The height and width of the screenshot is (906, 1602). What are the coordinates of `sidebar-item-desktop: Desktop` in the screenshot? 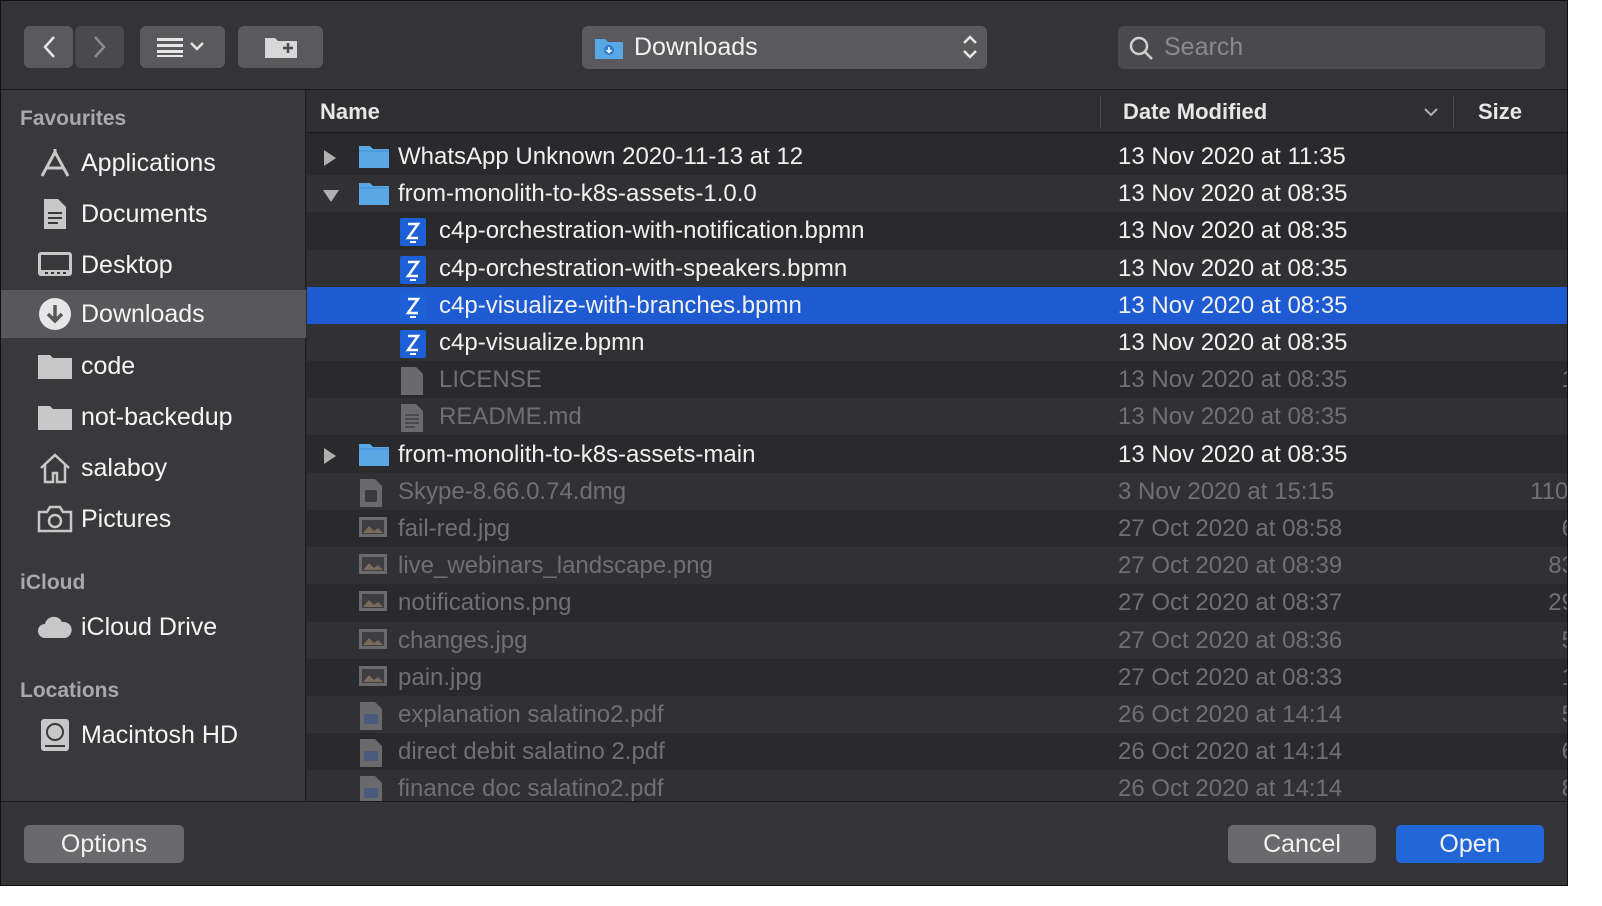 It's located at (153, 265).